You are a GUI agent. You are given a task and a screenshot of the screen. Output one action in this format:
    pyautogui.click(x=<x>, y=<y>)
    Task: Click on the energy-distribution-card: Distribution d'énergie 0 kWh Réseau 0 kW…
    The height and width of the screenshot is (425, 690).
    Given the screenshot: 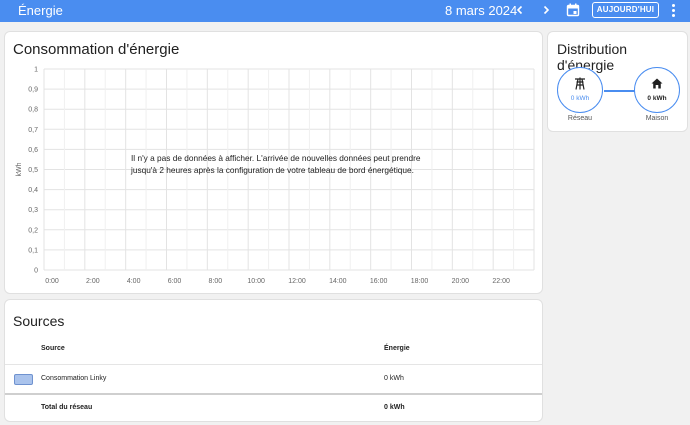 What is the action you would take?
    pyautogui.click(x=617, y=81)
    